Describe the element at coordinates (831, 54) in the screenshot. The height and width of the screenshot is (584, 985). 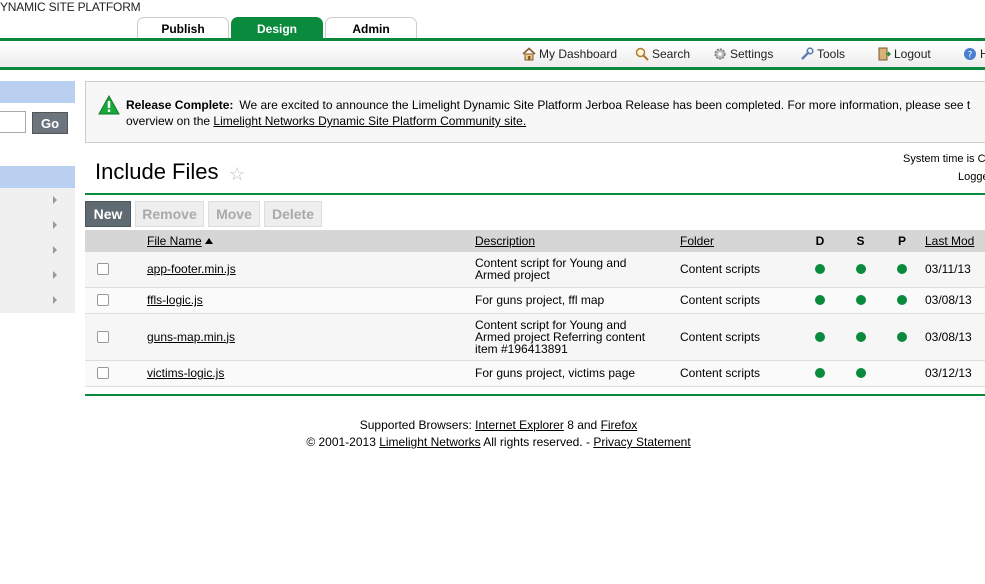
I see `tools-label: Tools` at that location.